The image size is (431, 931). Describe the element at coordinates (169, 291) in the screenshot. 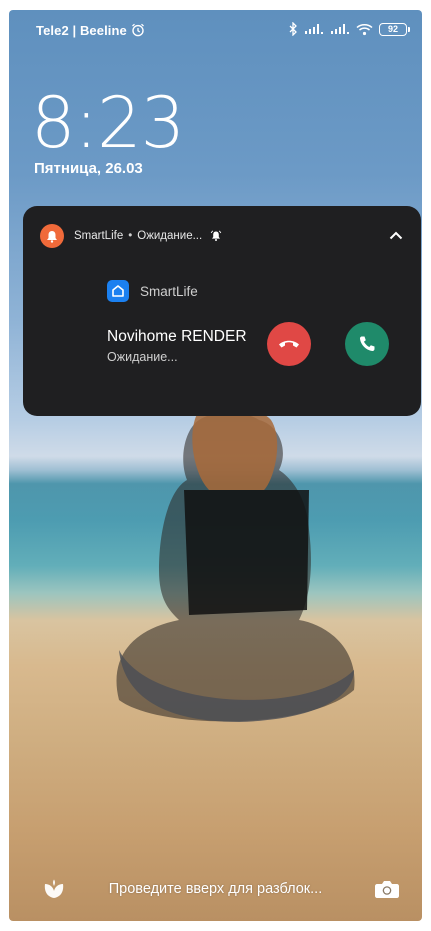

I see `app-label: SmartLife` at that location.